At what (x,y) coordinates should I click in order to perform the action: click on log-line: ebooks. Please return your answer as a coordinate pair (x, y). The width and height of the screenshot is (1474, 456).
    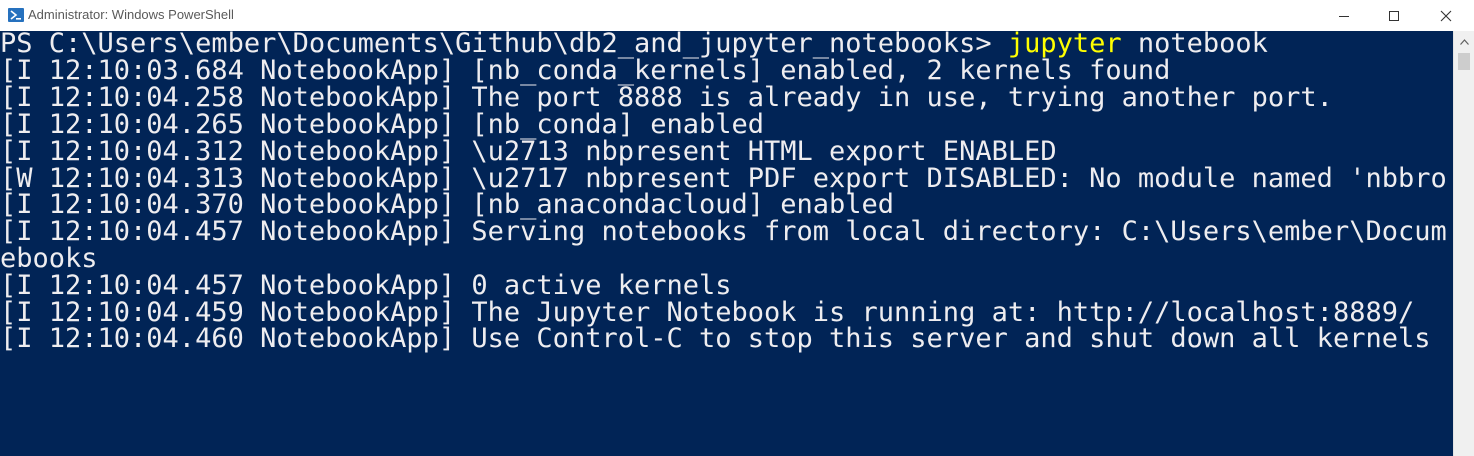
    Looking at the image, I should click on (49, 258).